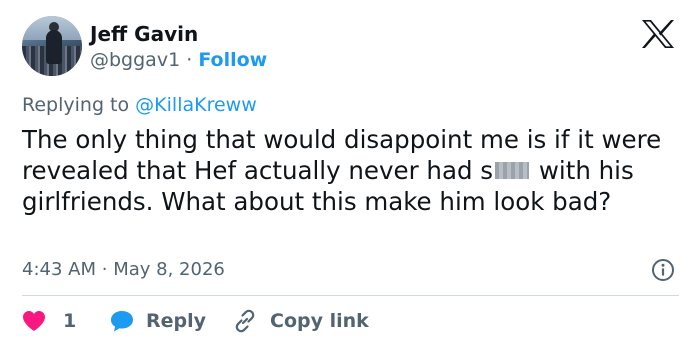  What do you see at coordinates (135, 60) in the screenshot?
I see `author-handle: @bggav1` at bounding box center [135, 60].